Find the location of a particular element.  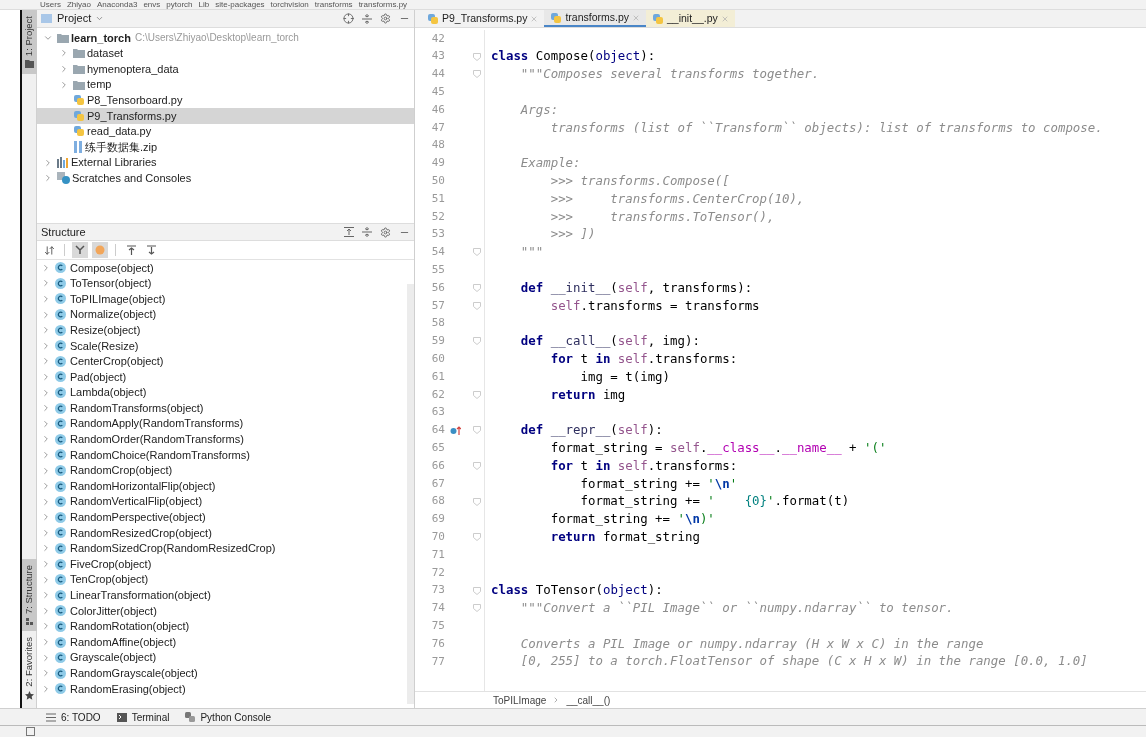

structure-item: RandomPerspective(object) is located at coordinates (222, 517).